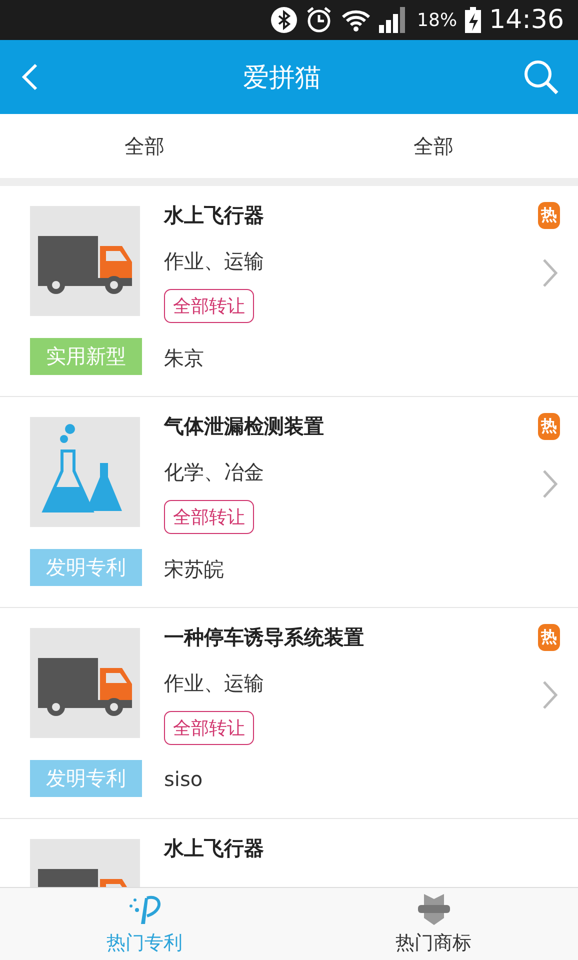 This screenshot has height=960, width=578. I want to click on type-label: 实用新型, so click(86, 356).